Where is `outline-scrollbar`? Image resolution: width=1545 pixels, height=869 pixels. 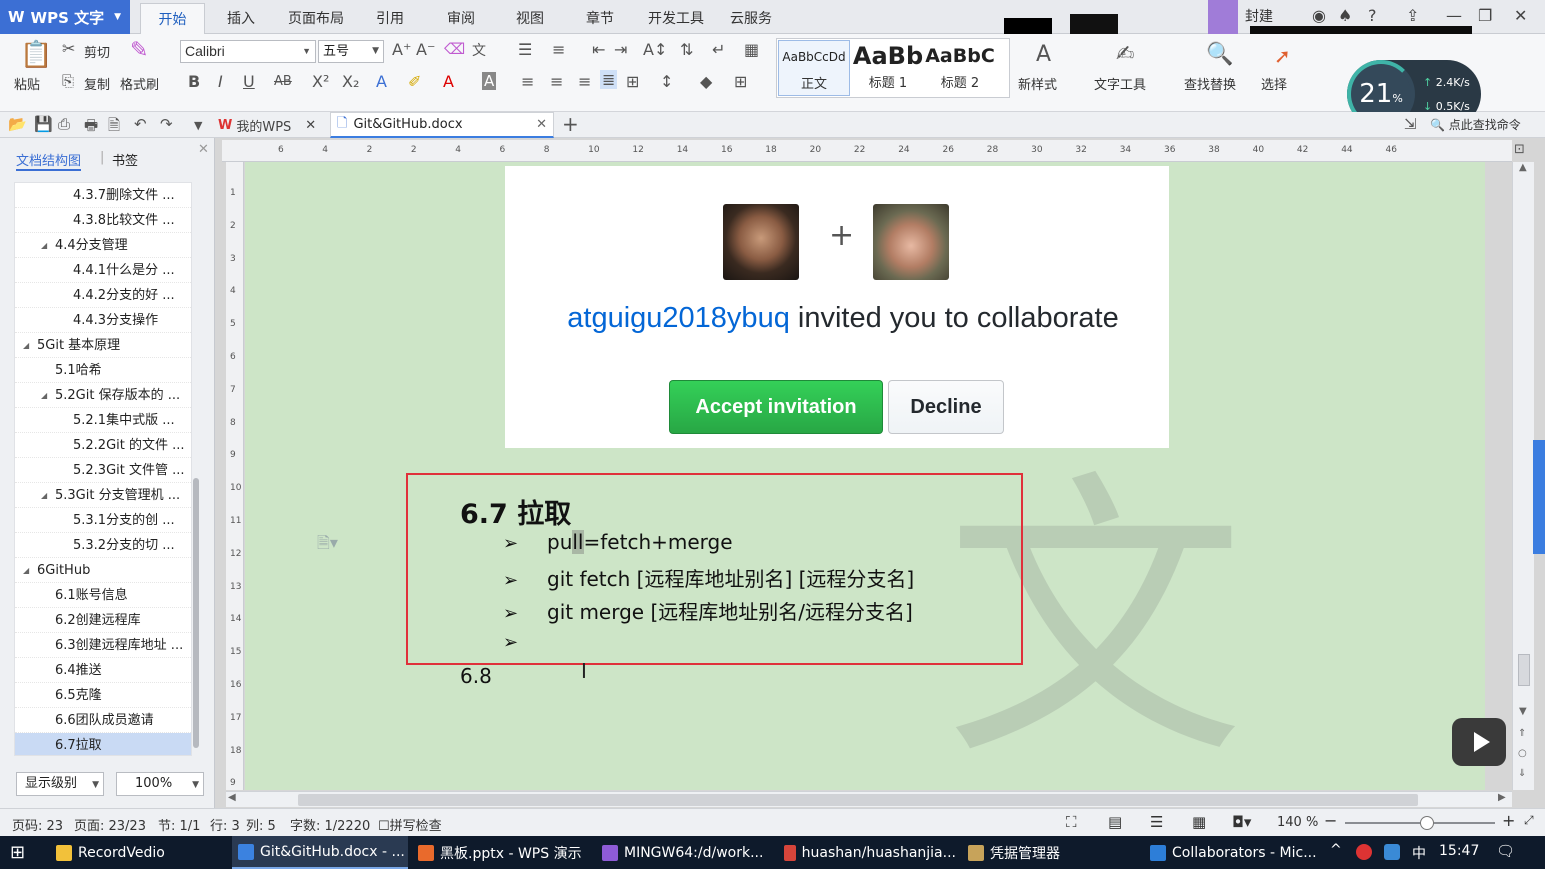
outline-scrollbar is located at coordinates (196, 613).